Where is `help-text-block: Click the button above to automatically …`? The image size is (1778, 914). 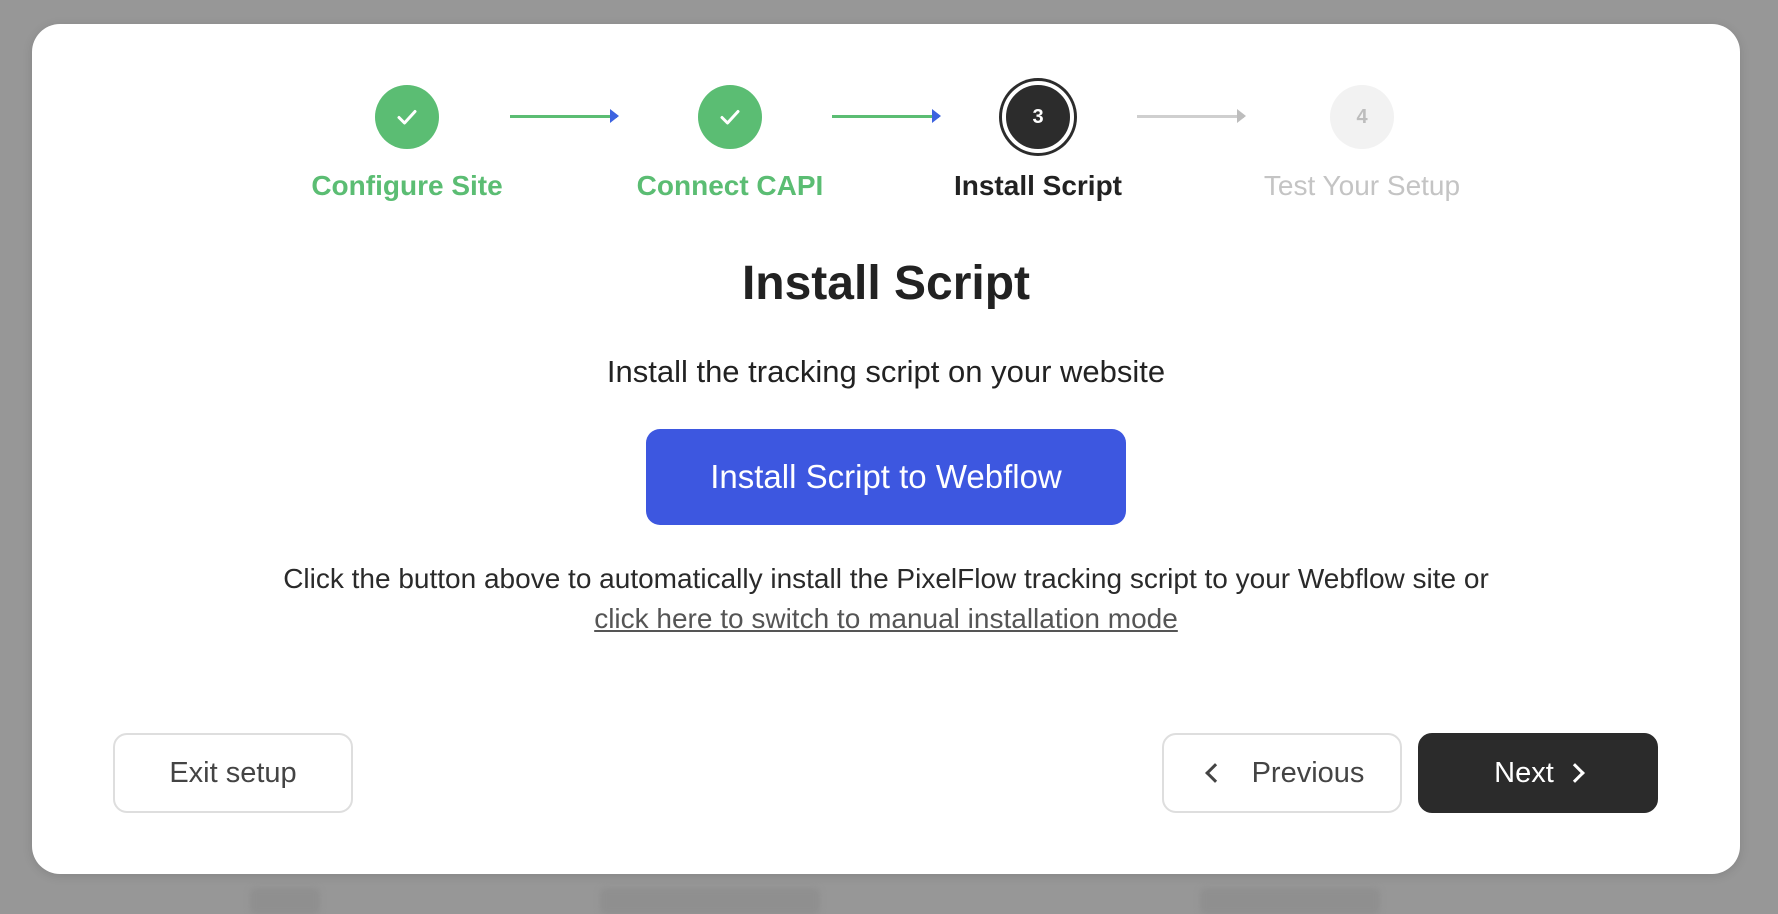
help-text-block: Click the button above to automatically … is located at coordinates (886, 599).